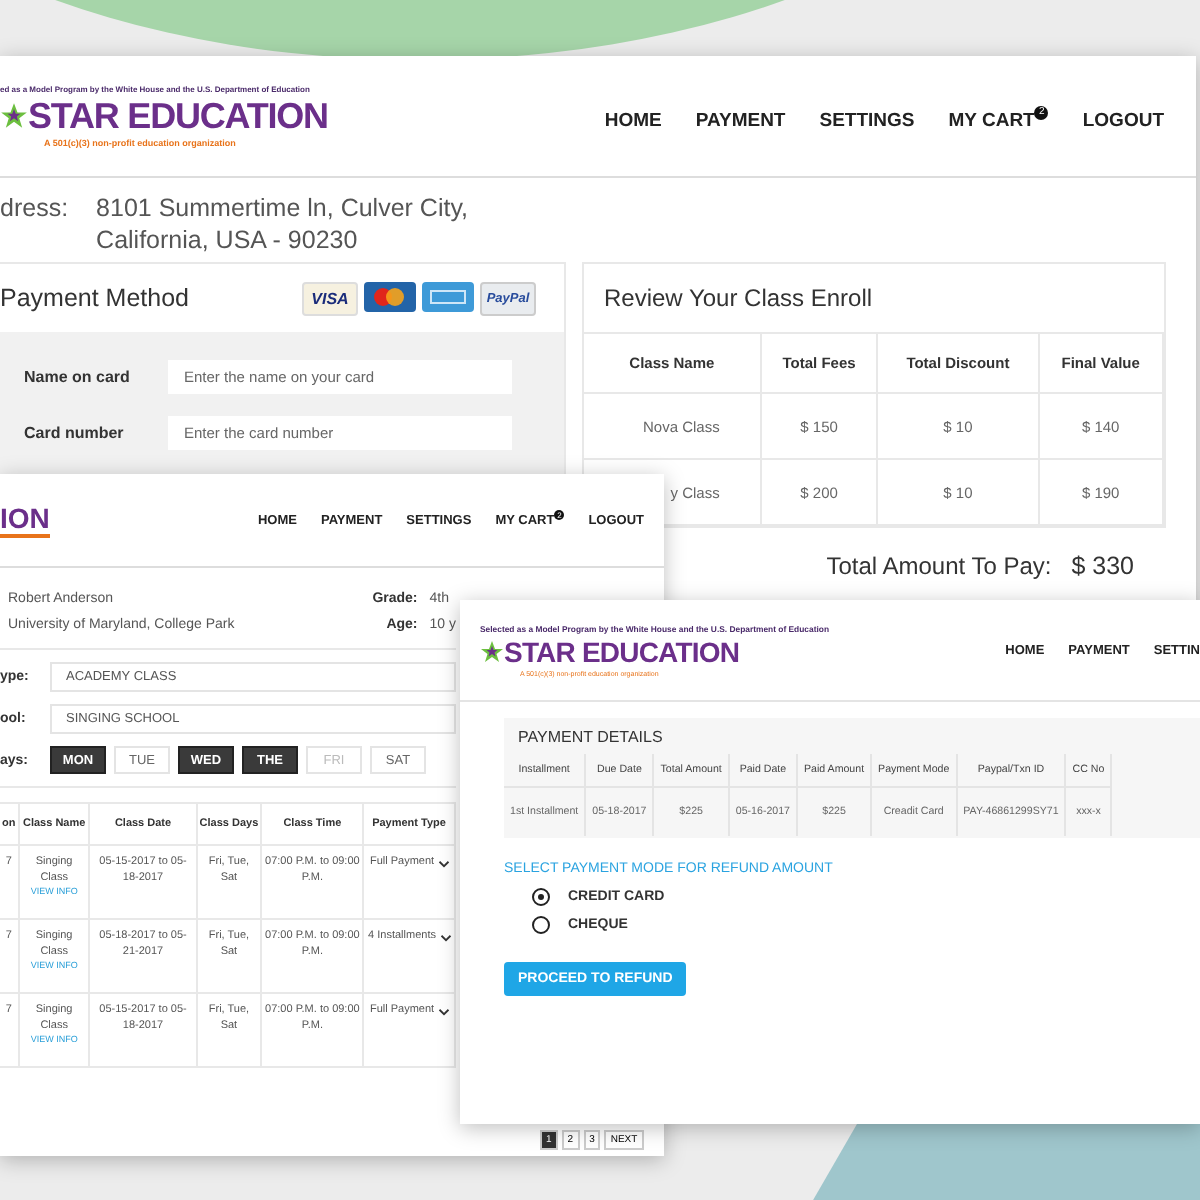  What do you see at coordinates (78, 376) in the screenshot?
I see `field-label: Name on card` at bounding box center [78, 376].